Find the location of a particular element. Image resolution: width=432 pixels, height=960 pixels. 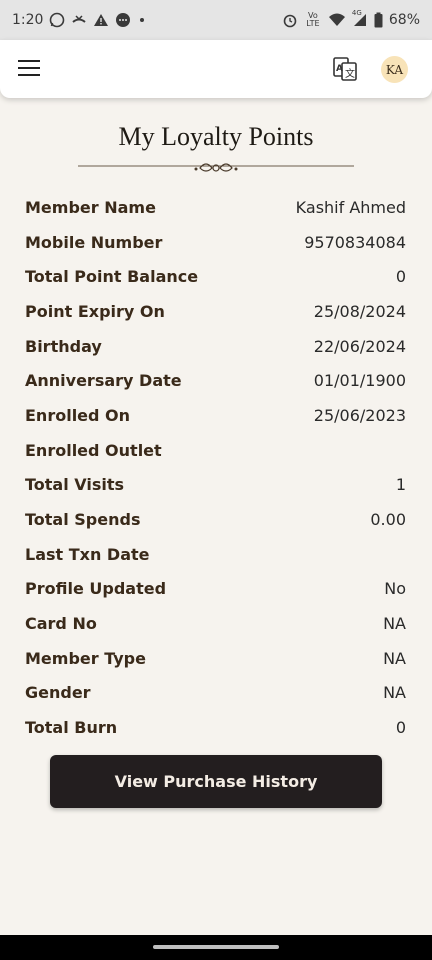

signal-icon: 4G is located at coordinates (359, 18).